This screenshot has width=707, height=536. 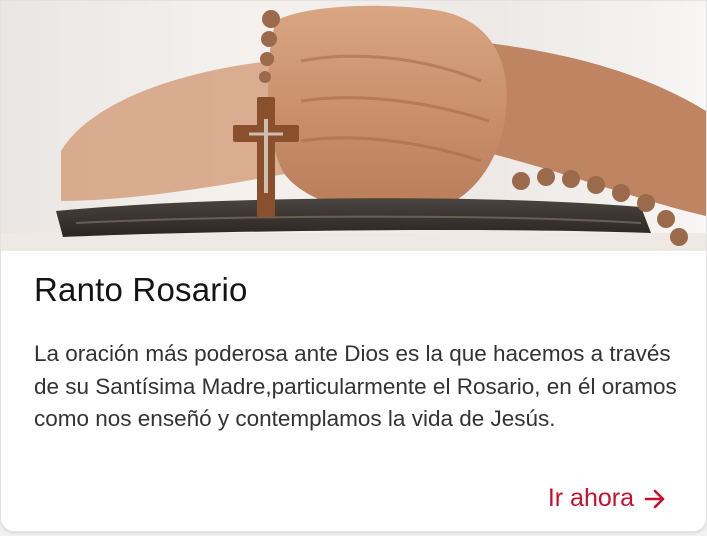 I want to click on card-title: Ranto Rosario, so click(x=141, y=289).